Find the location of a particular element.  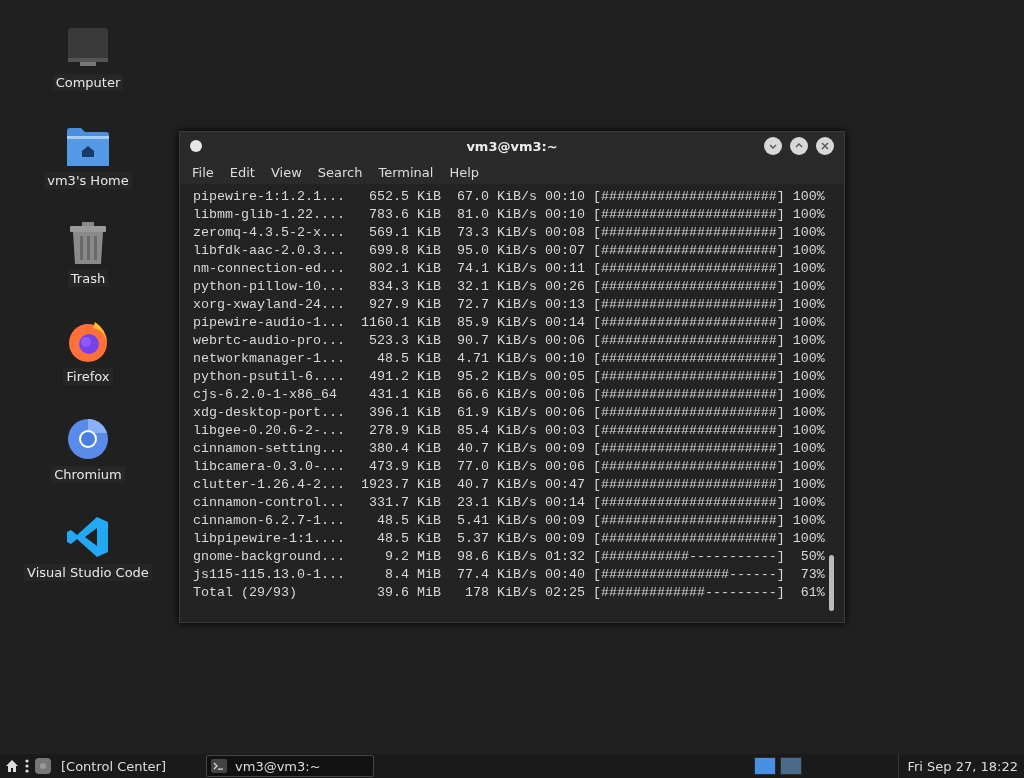

terminal-line: webrtc-audio-pro... 523.3 KiB 90.7 KiB/s 00:06 [######################] 100% is located at coordinates (509, 341).